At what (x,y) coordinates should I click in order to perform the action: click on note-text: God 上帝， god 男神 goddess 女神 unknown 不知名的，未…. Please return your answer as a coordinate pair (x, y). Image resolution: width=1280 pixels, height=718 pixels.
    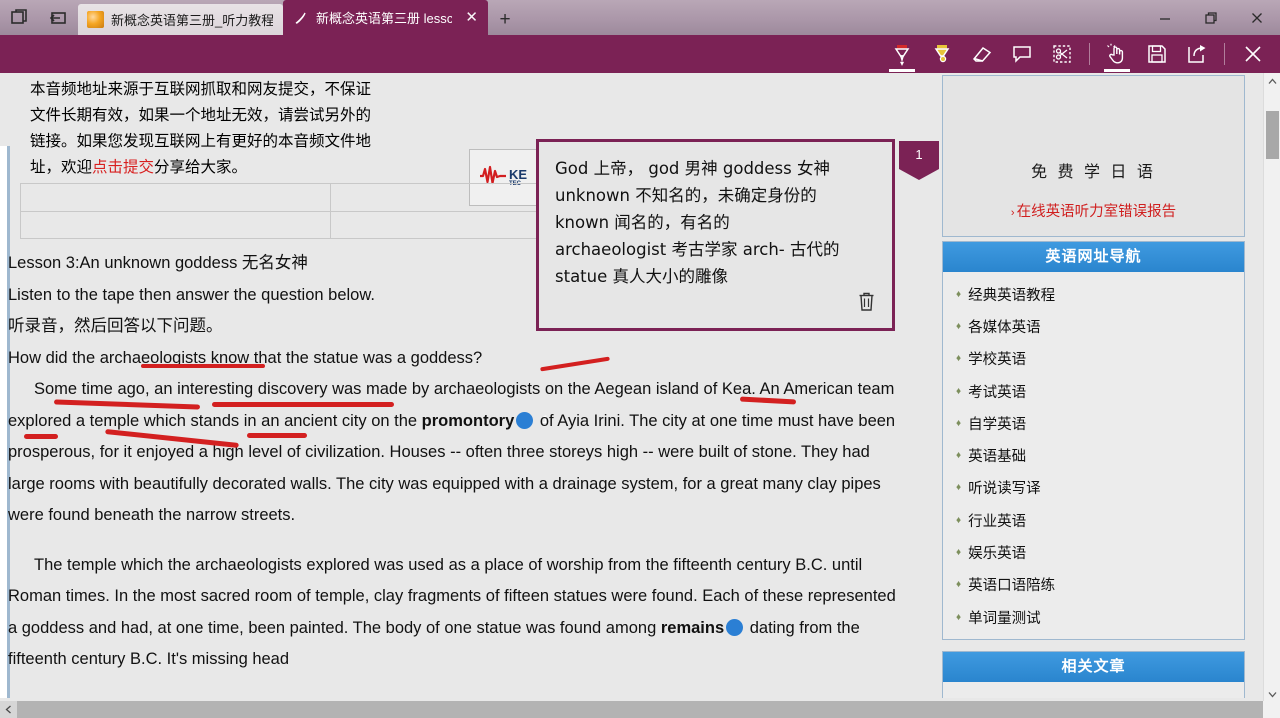
    Looking at the image, I should click on (697, 222).